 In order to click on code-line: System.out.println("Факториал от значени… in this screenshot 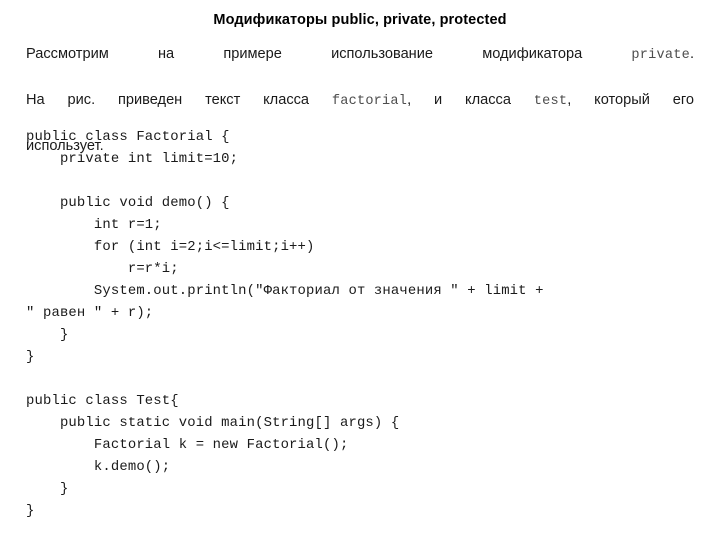, I will do `click(285, 291)`.